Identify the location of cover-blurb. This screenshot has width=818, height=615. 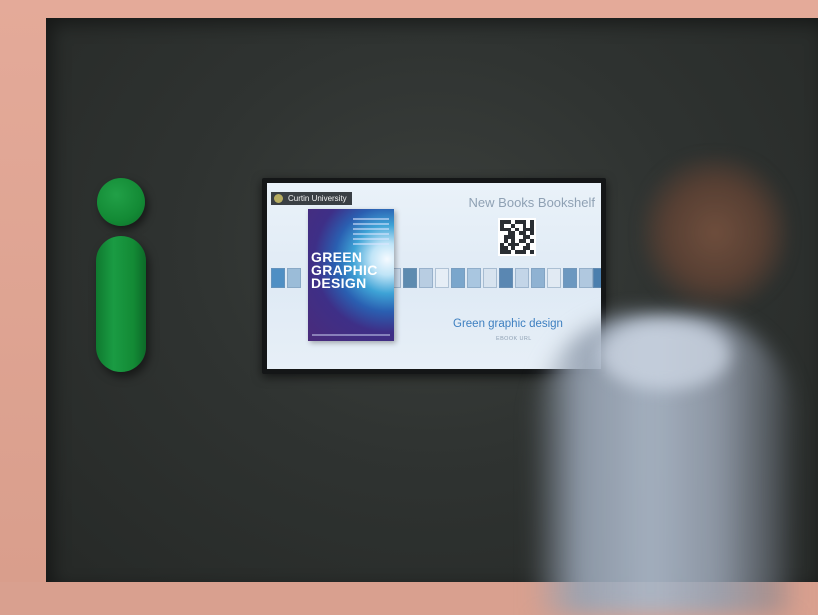
(371, 233).